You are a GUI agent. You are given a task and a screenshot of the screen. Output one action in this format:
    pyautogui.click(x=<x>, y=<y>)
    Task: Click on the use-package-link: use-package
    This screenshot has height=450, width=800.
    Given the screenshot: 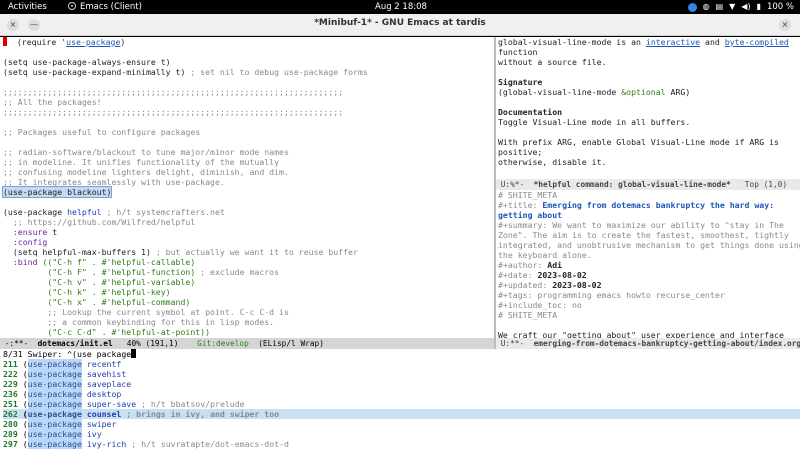 What is the action you would take?
    pyautogui.click(x=93, y=42)
    